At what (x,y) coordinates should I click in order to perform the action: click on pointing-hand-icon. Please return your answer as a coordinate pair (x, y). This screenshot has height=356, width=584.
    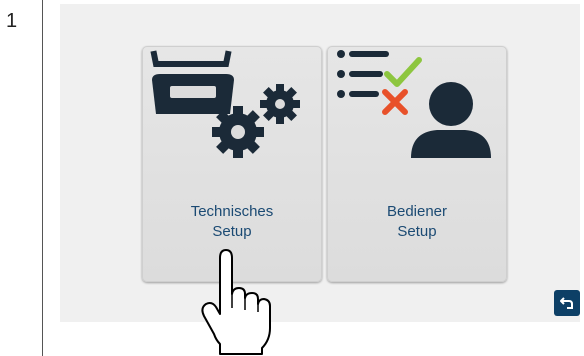
    Looking at the image, I should click on (236, 302).